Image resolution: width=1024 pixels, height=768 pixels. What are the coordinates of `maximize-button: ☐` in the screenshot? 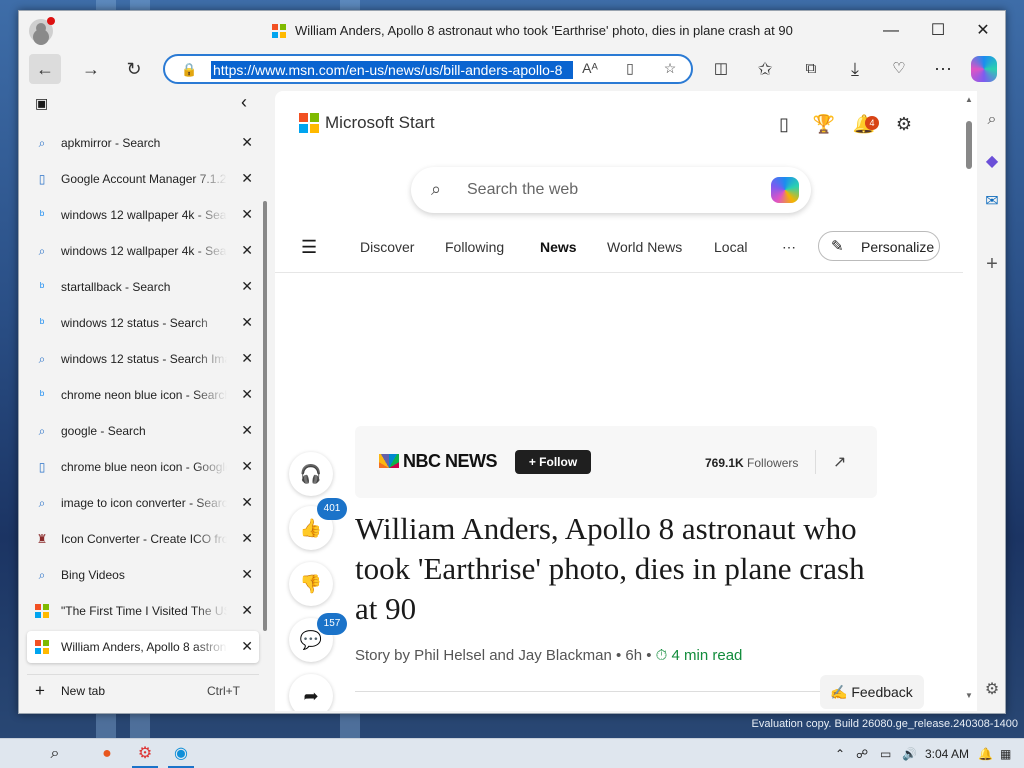 It's located at (938, 31).